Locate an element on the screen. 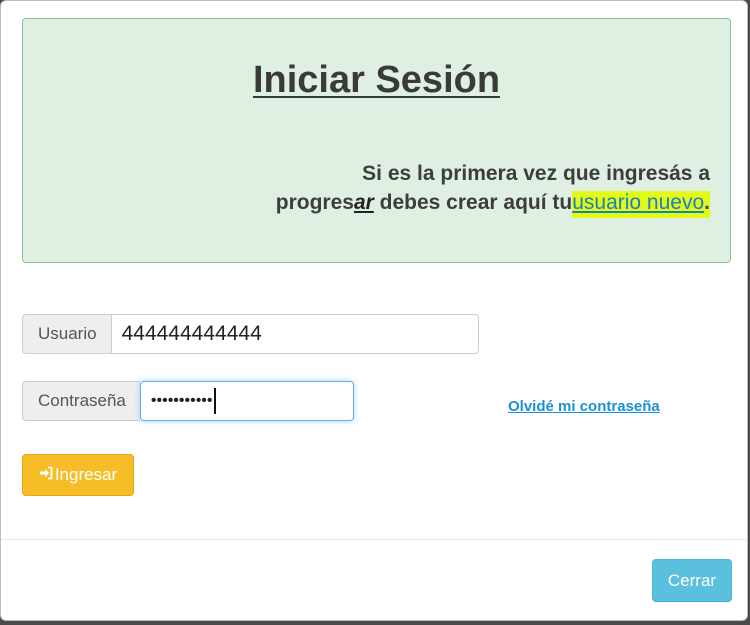 Image resolution: width=750 pixels, height=625 pixels. message-line-2-pre: progres is located at coordinates (314, 202).